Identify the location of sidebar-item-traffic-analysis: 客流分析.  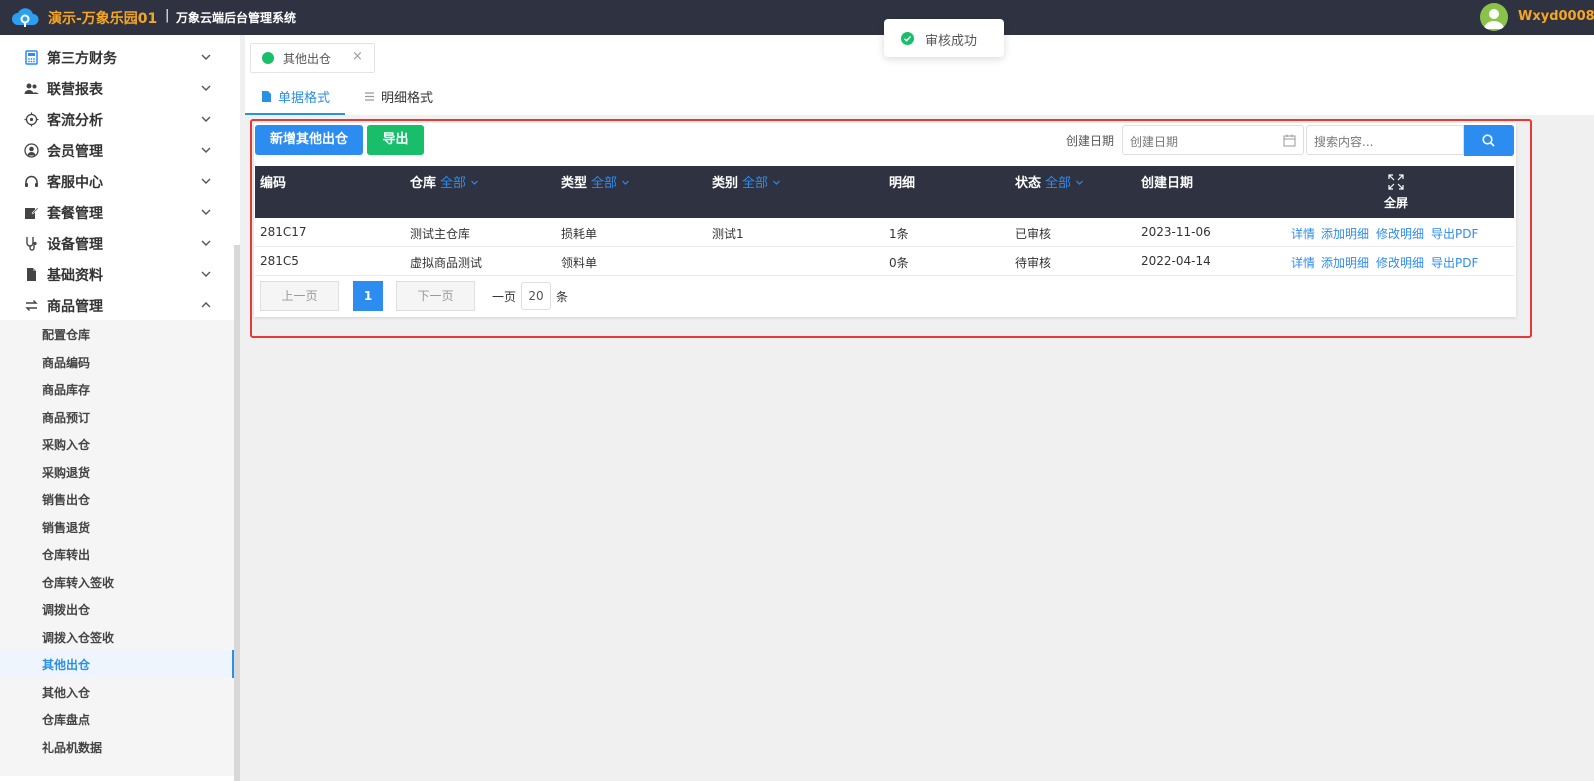
(117, 119).